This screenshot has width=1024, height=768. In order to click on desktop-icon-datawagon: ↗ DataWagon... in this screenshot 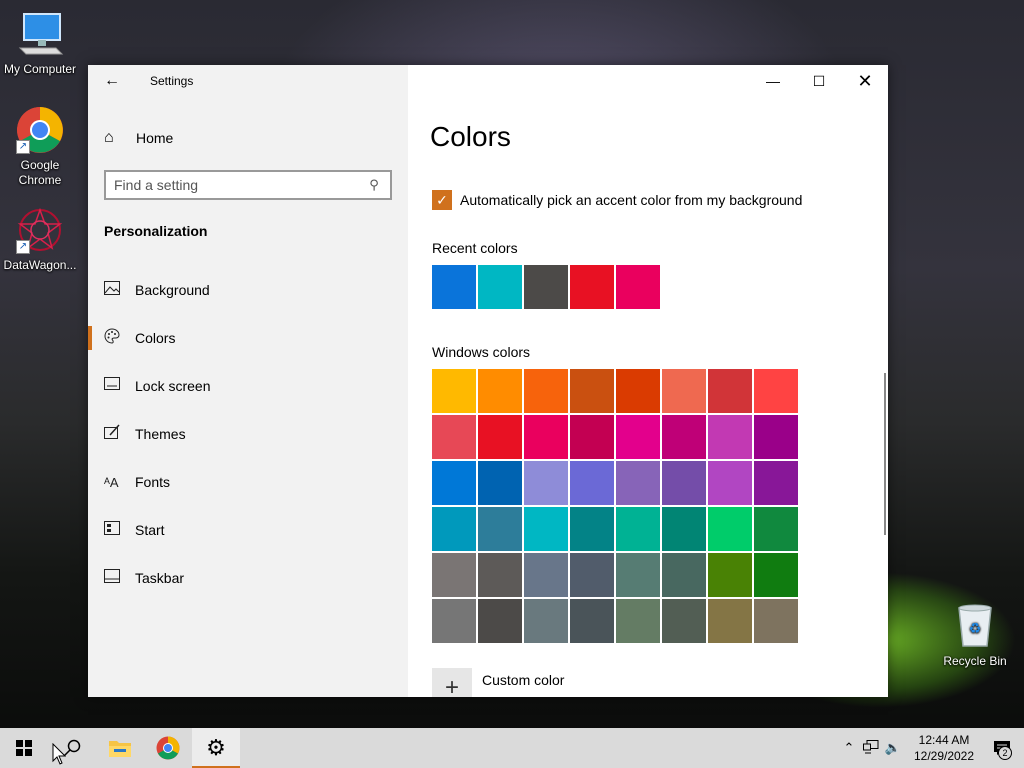, I will do `click(40, 239)`.